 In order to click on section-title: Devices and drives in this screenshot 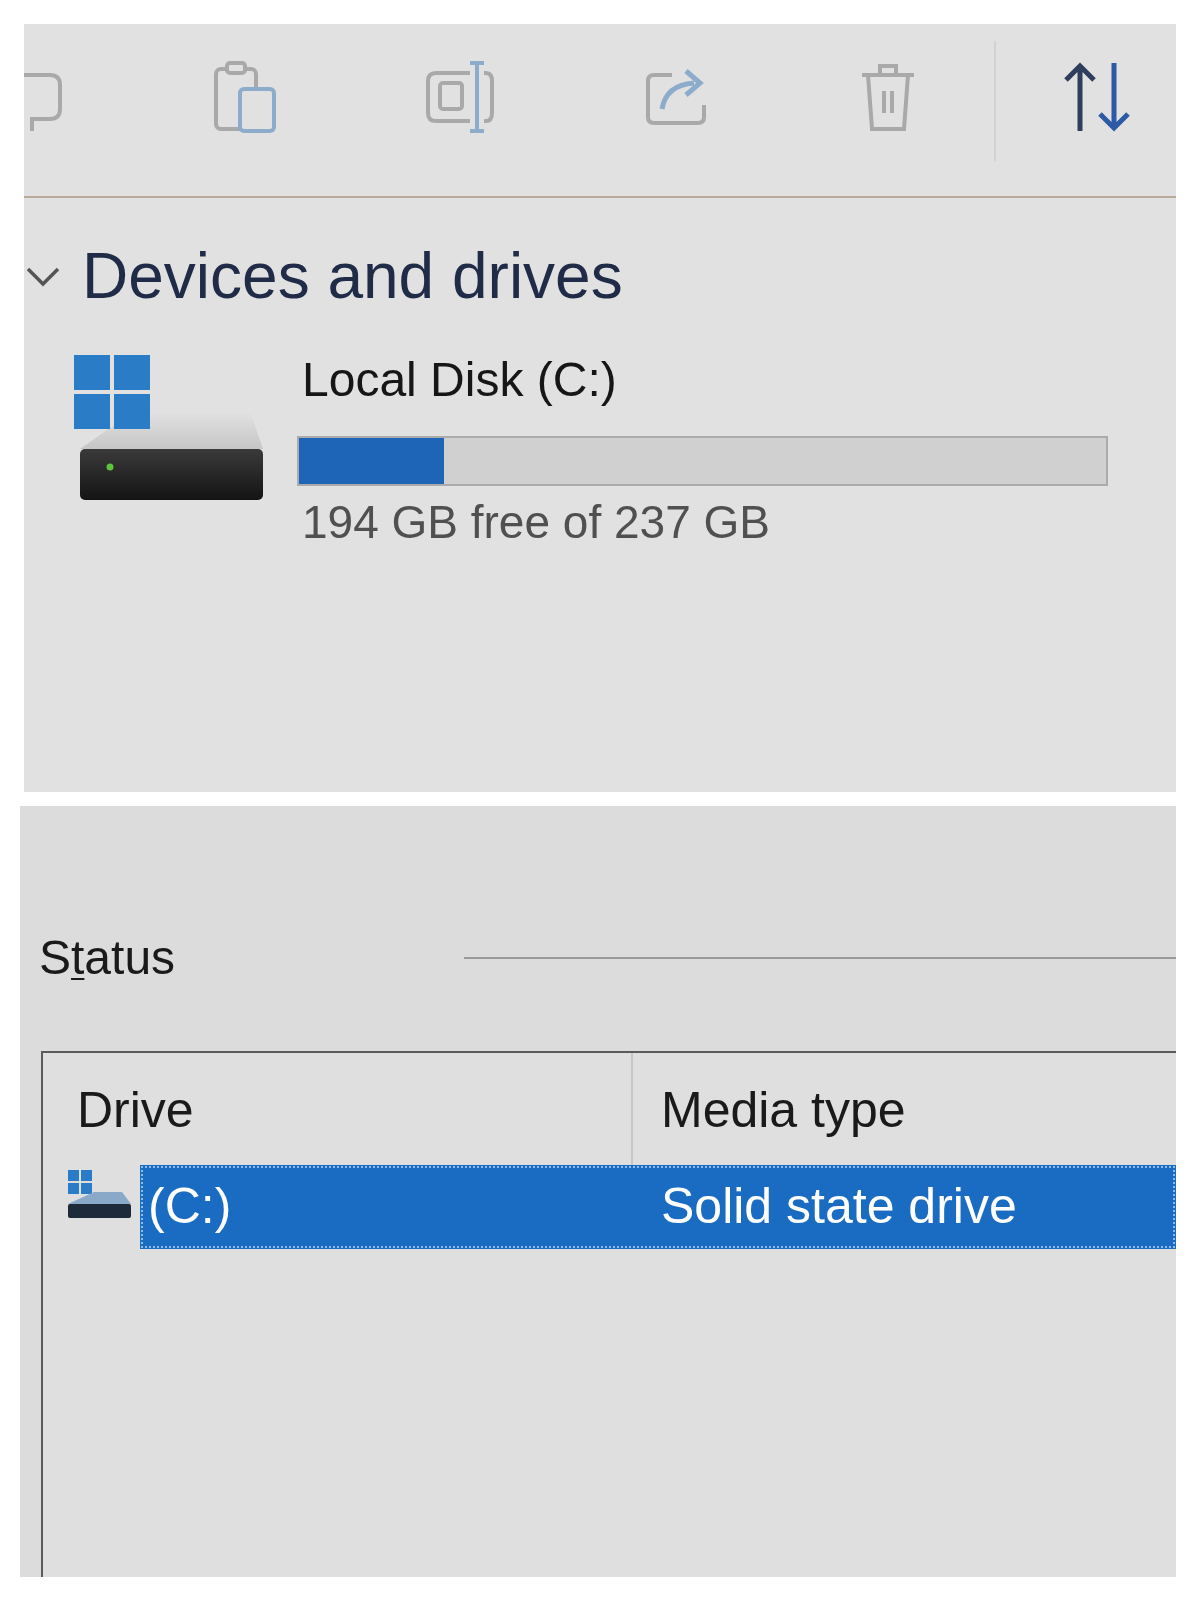, I will do `click(352, 276)`.